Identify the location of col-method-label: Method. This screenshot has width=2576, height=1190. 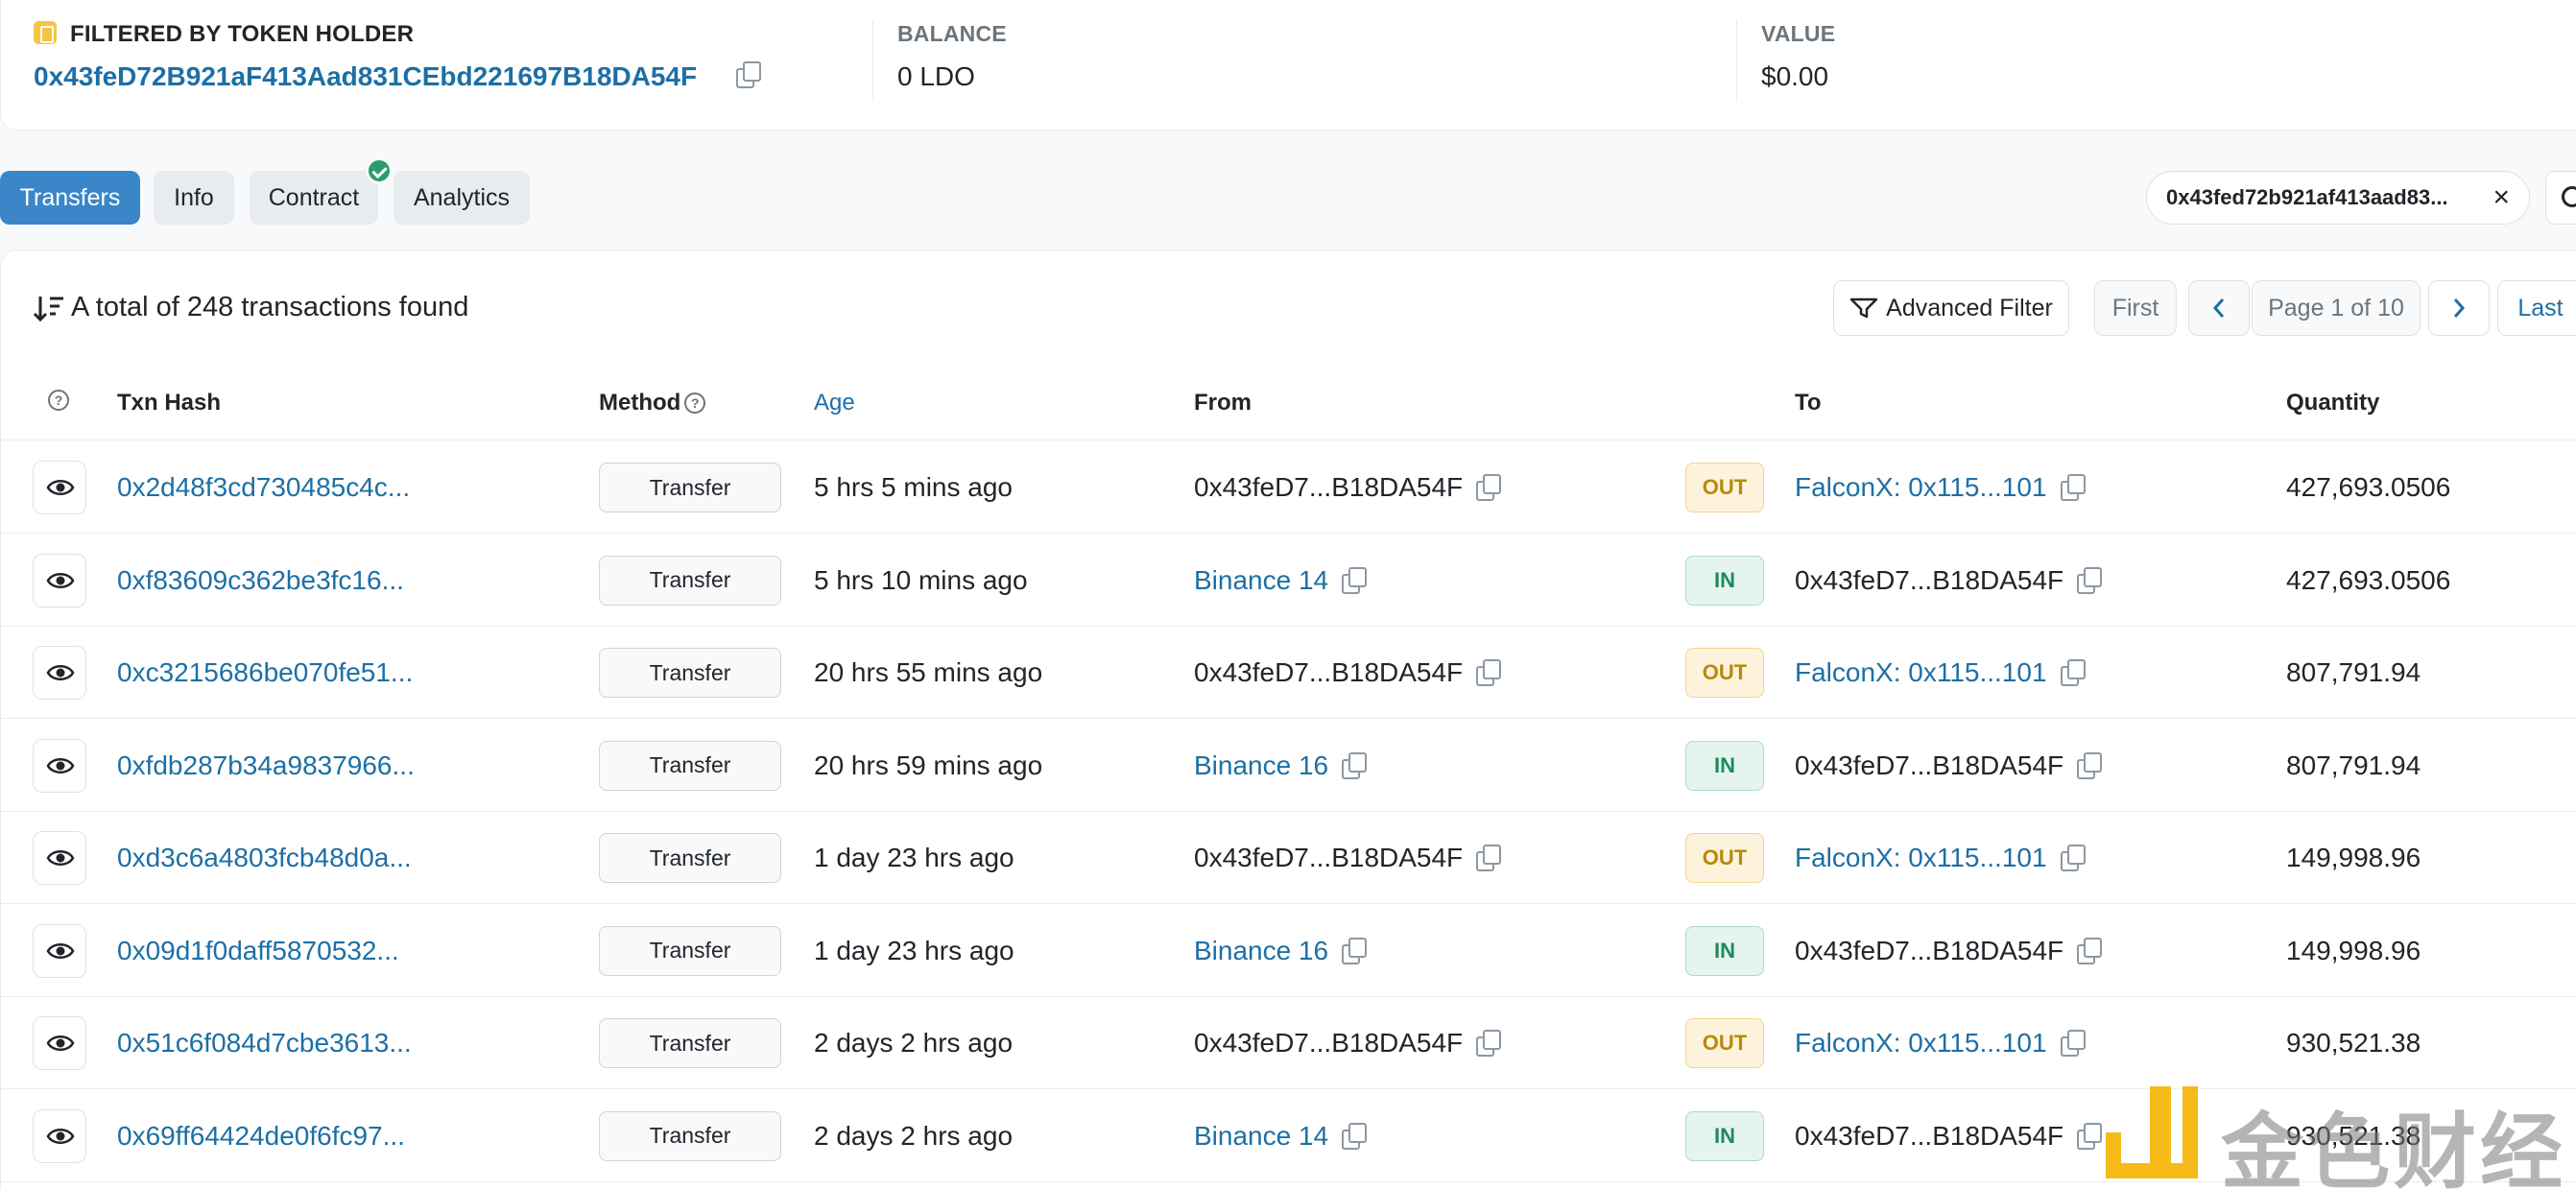
(640, 403).